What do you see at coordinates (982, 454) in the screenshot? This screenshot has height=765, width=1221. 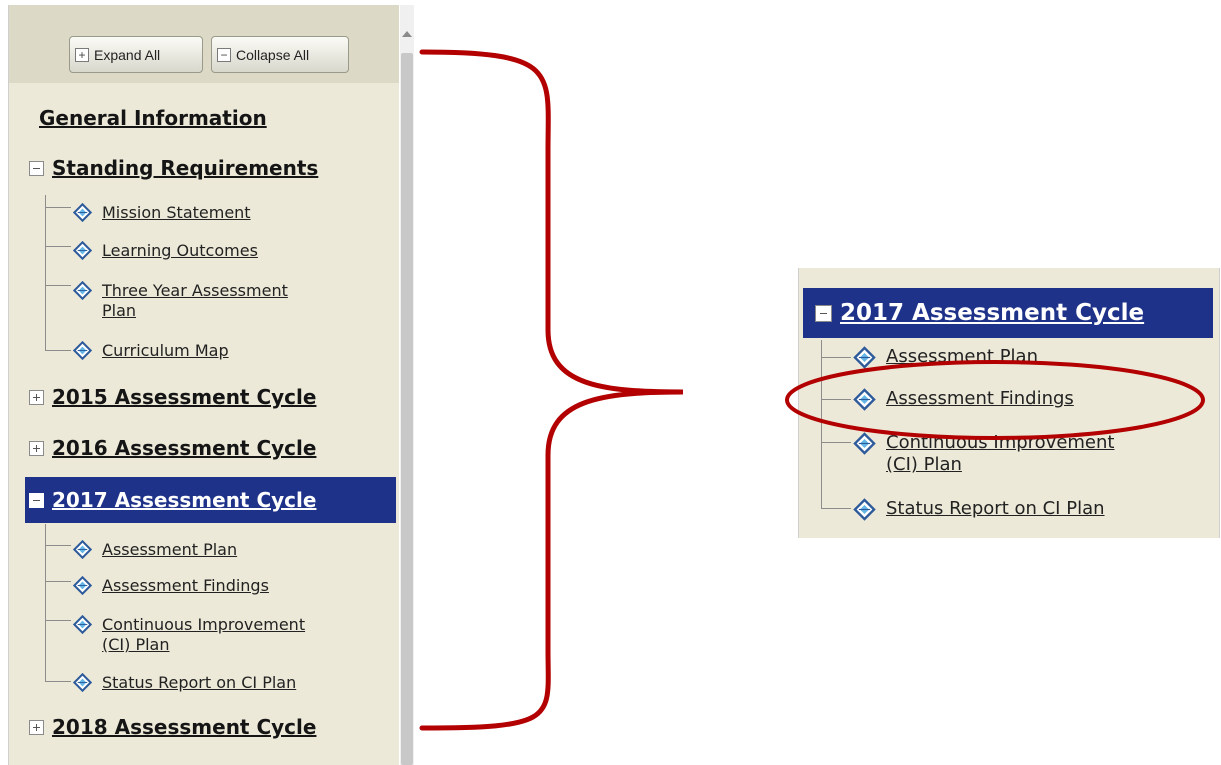 I see `zoom-item-continuous-improvement-plan: Continuous Improvement (CI) Plan` at bounding box center [982, 454].